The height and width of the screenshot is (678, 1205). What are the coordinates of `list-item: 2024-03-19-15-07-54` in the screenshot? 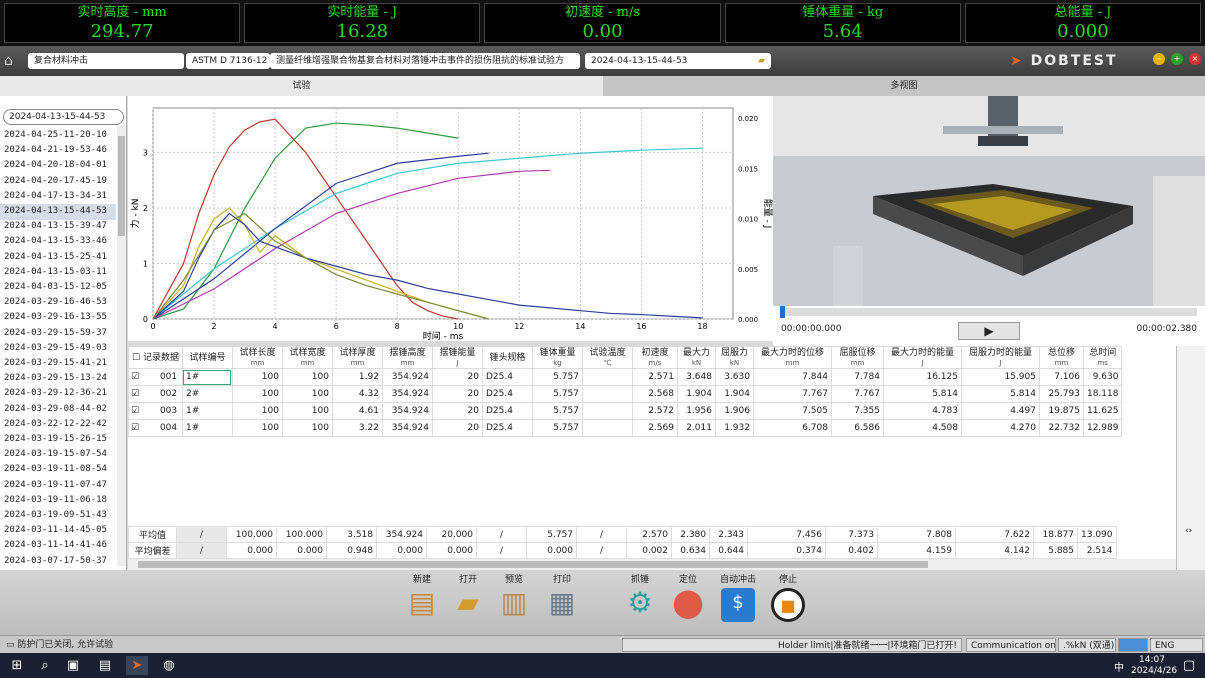 It's located at (58, 455).